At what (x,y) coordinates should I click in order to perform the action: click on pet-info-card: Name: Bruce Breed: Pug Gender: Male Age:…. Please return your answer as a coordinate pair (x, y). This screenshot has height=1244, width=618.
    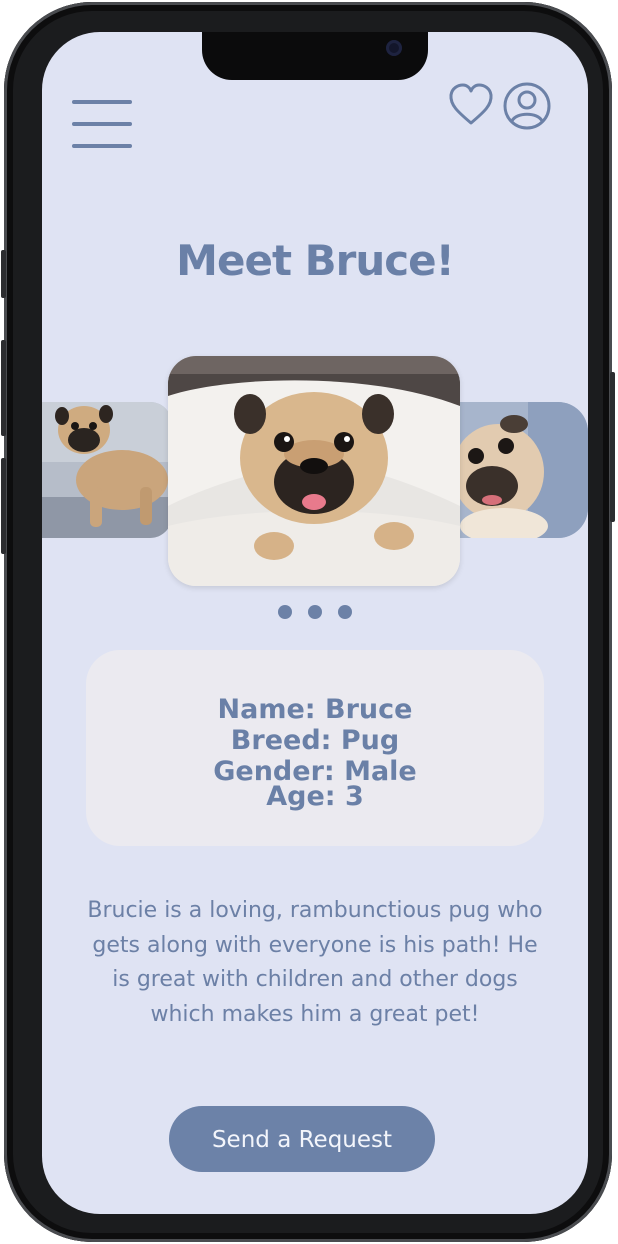
    Looking at the image, I should click on (315, 748).